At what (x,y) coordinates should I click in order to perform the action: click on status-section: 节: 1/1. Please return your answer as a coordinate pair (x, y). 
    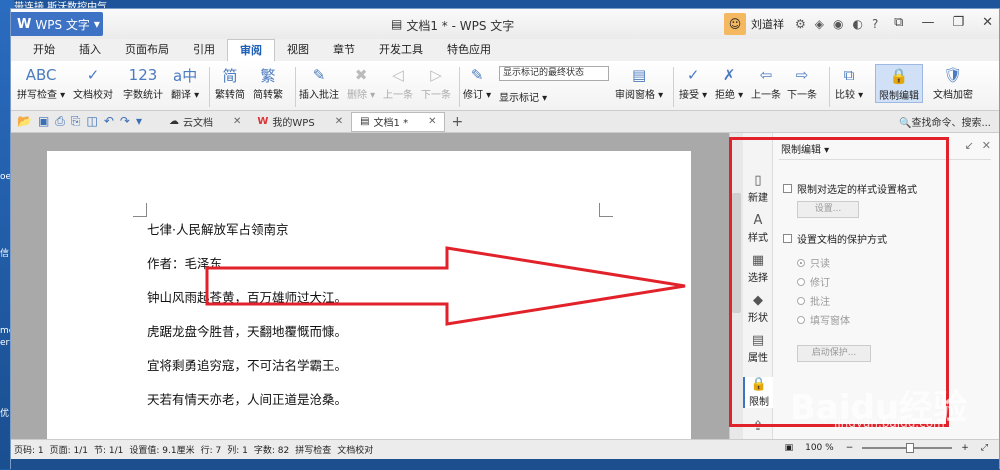
    Looking at the image, I should click on (109, 451).